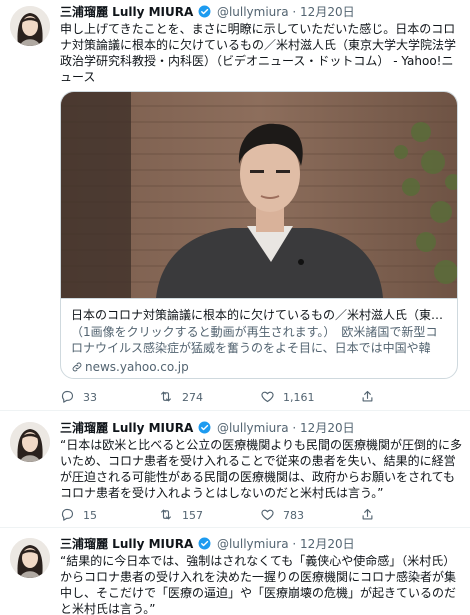  Describe the element at coordinates (192, 515) in the screenshot. I see `retweet-count: 157` at that location.